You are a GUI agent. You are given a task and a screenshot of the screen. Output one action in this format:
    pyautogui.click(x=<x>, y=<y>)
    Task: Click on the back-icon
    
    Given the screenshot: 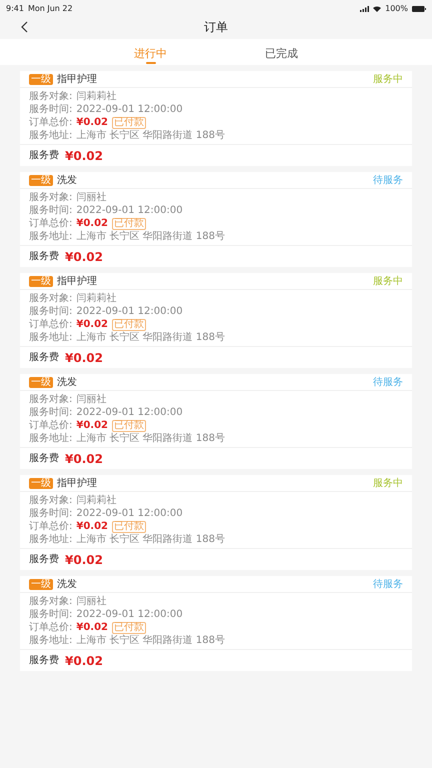 What is the action you would take?
    pyautogui.click(x=24, y=27)
    